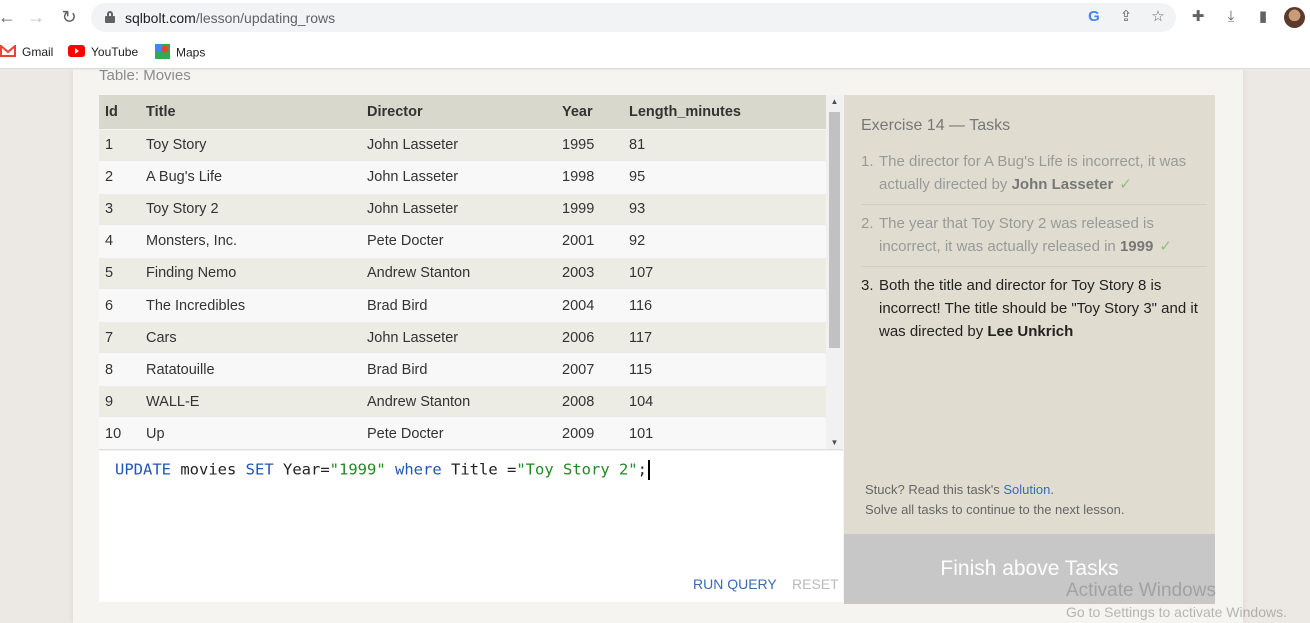 The width and height of the screenshot is (1310, 623). Describe the element at coordinates (724, 241) in the screenshot. I see `table-cell: 92` at that location.